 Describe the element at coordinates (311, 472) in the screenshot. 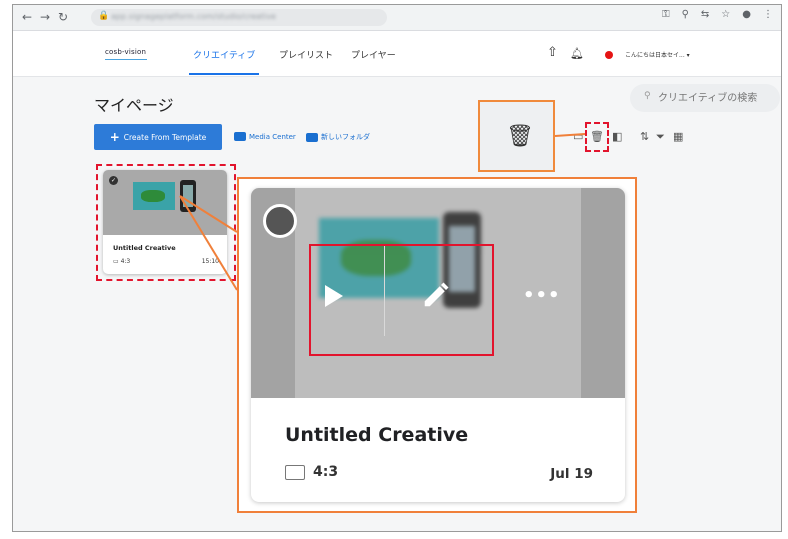

I see `aspect-ratio-large: 4:3` at that location.